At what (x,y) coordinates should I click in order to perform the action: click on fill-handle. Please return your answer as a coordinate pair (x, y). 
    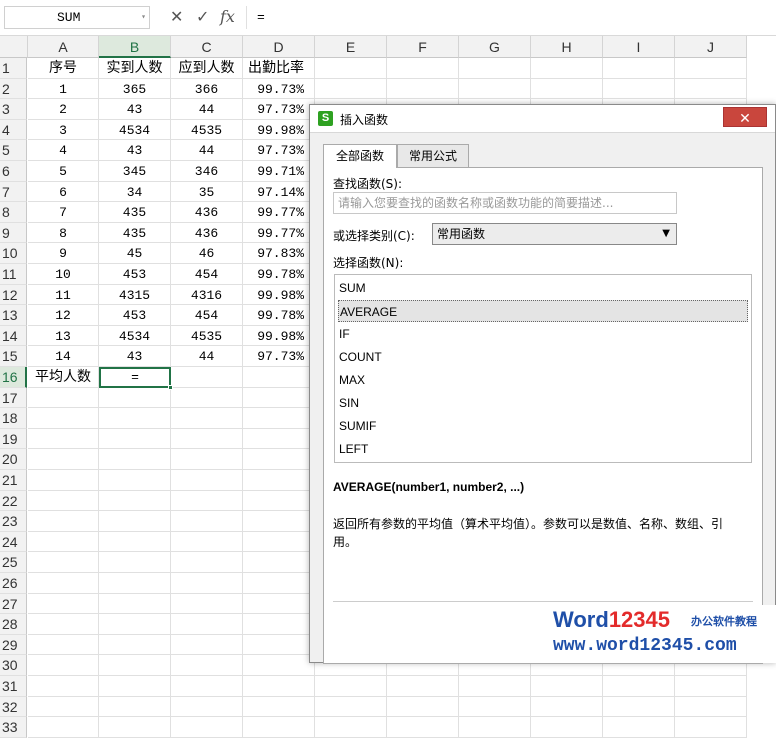
    Looking at the image, I should click on (170, 387).